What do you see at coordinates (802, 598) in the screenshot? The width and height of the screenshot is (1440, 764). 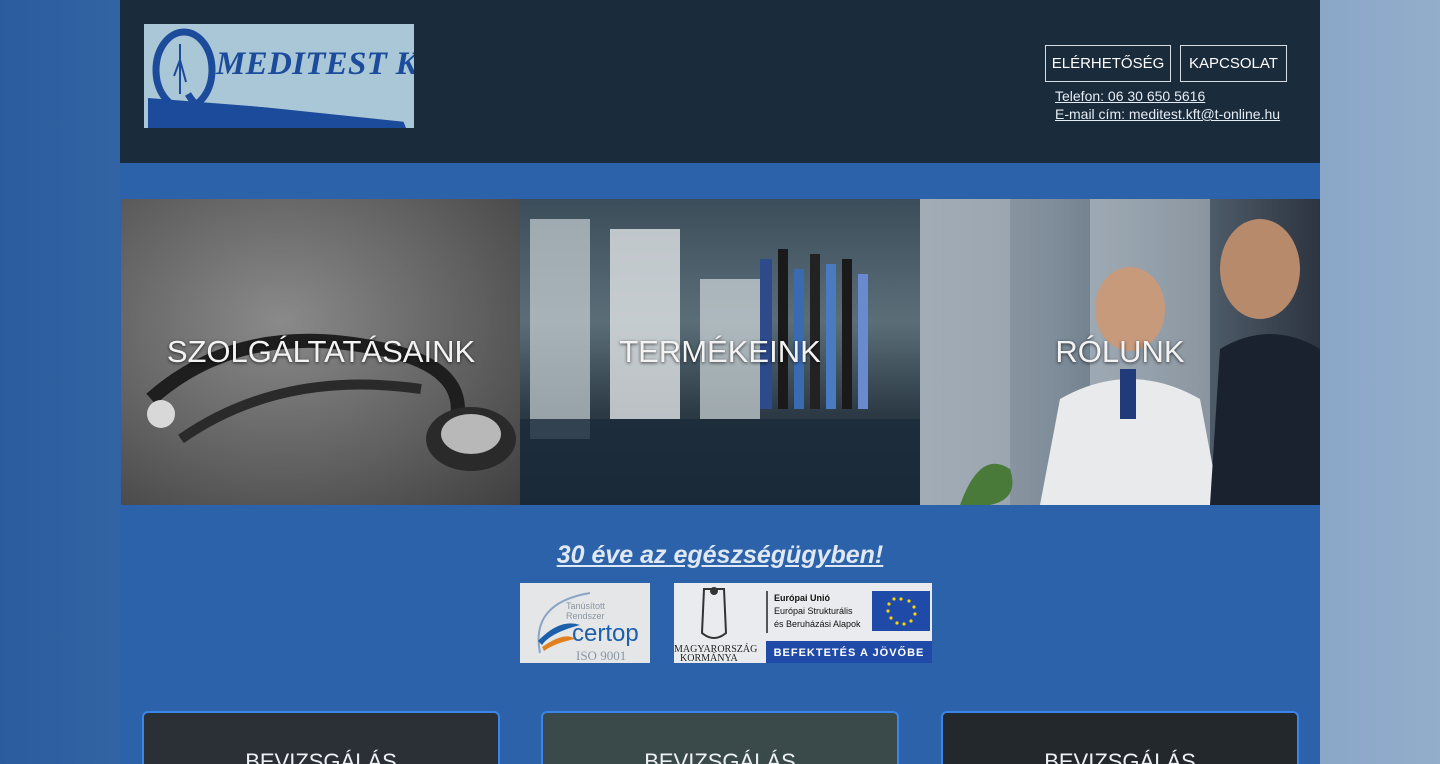 I see `eu-title: Európai Unió` at bounding box center [802, 598].